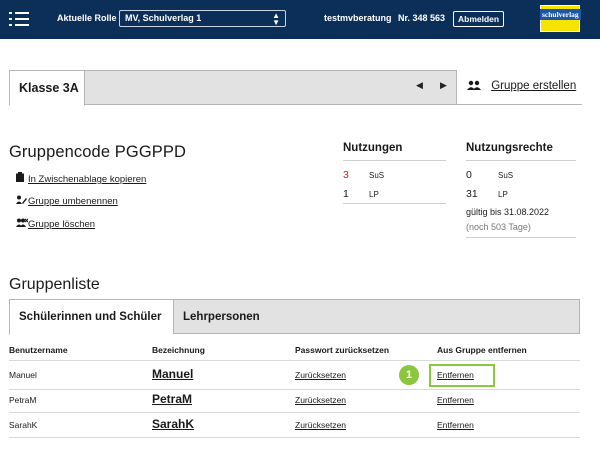  I want to click on column-header-reset-password: Passwort zurücksetzen, so click(342, 350).